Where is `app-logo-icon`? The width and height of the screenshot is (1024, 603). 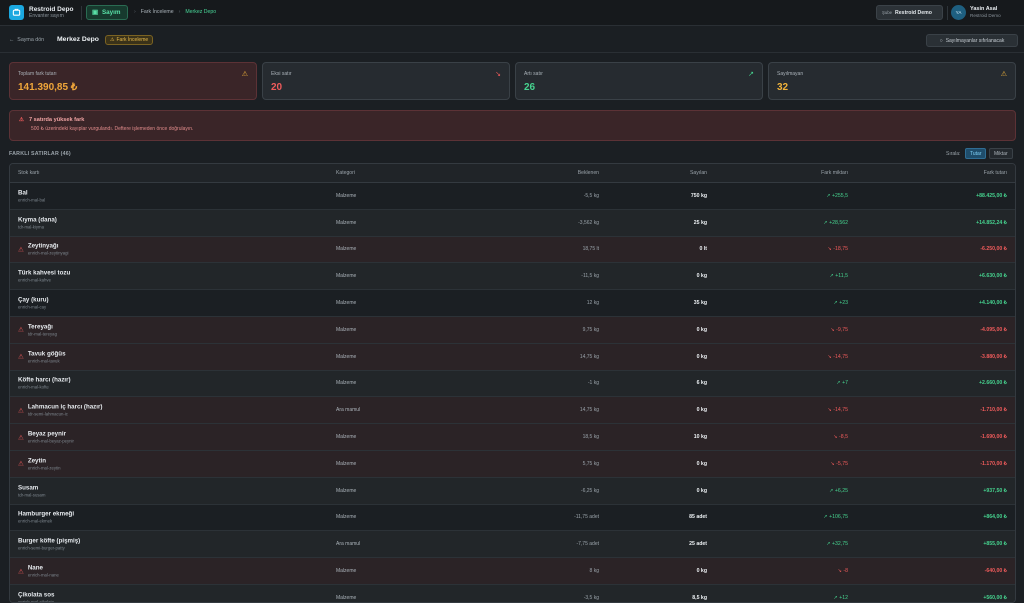
app-logo-icon is located at coordinates (16, 12).